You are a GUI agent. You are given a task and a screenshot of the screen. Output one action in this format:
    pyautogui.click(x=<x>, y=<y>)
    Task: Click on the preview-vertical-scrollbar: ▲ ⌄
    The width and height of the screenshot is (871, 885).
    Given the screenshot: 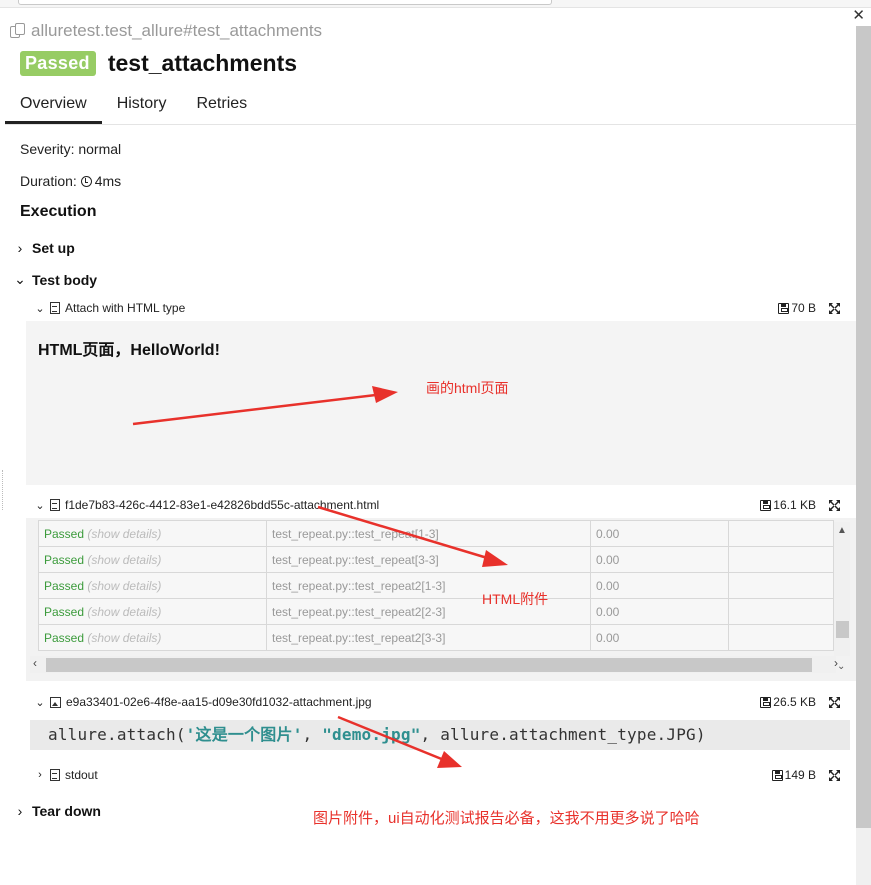 What is the action you would take?
    pyautogui.click(x=842, y=597)
    